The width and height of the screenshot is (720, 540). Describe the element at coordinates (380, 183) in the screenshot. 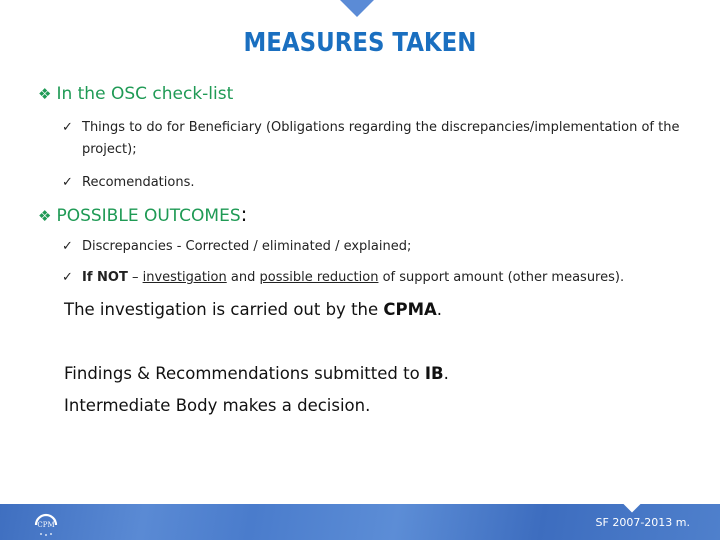

I see `list-item: ✓ Recomendations.` at that location.